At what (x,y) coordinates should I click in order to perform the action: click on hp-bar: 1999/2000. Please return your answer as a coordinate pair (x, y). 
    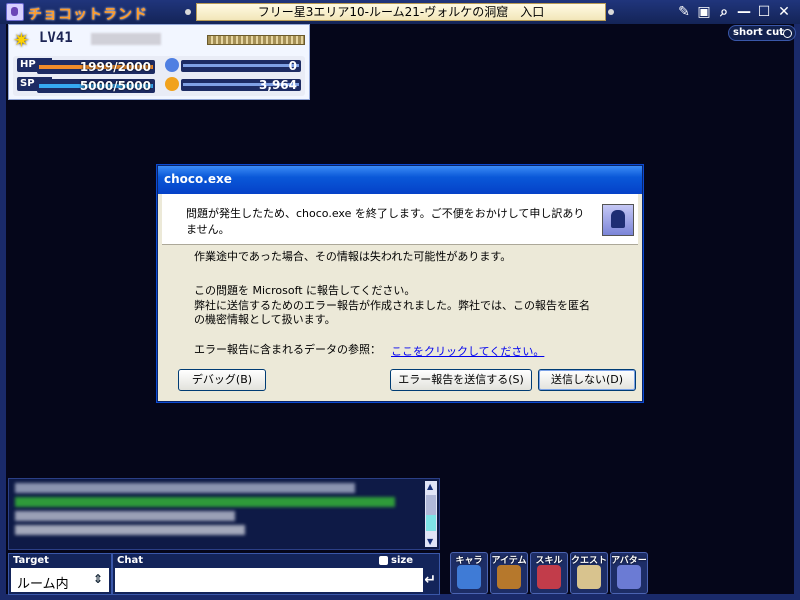
    Looking at the image, I should click on (96, 67).